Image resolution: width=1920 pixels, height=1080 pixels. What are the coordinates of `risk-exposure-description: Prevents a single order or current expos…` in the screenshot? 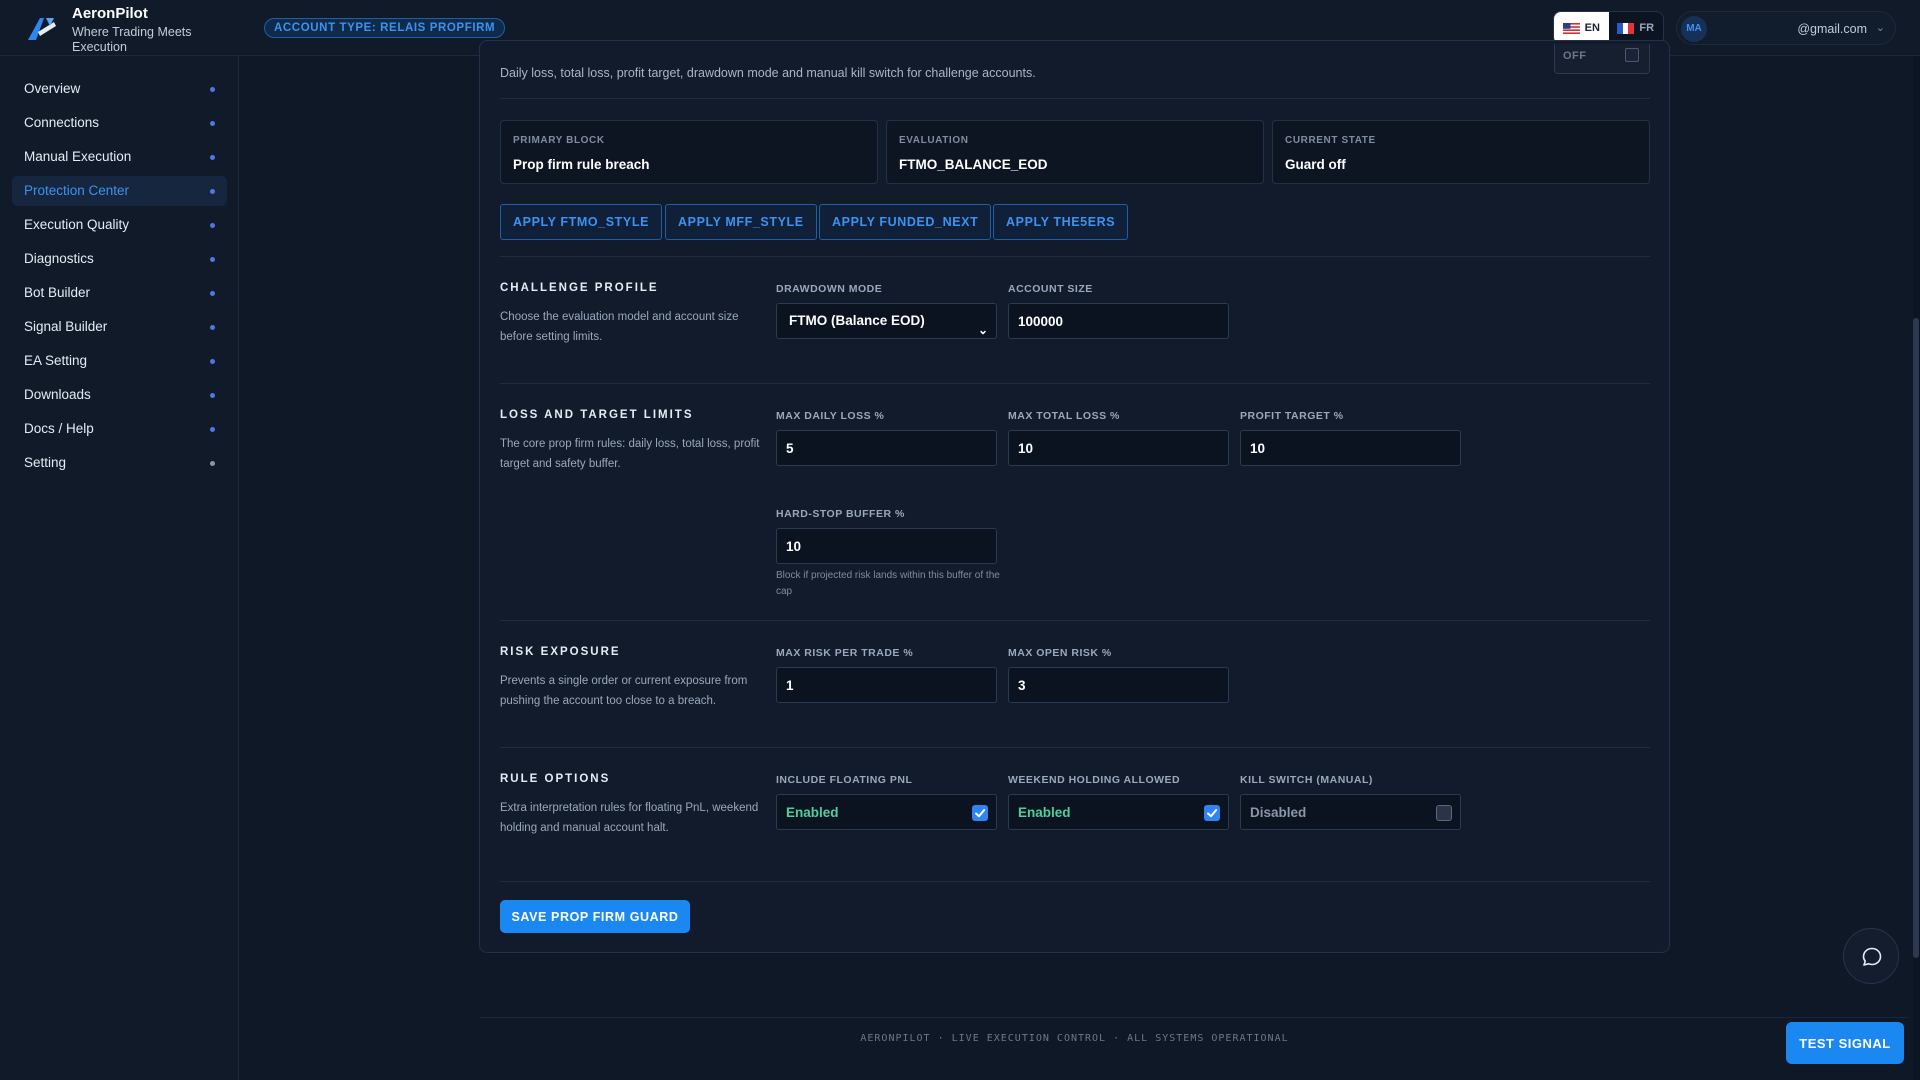 It's located at (624, 691).